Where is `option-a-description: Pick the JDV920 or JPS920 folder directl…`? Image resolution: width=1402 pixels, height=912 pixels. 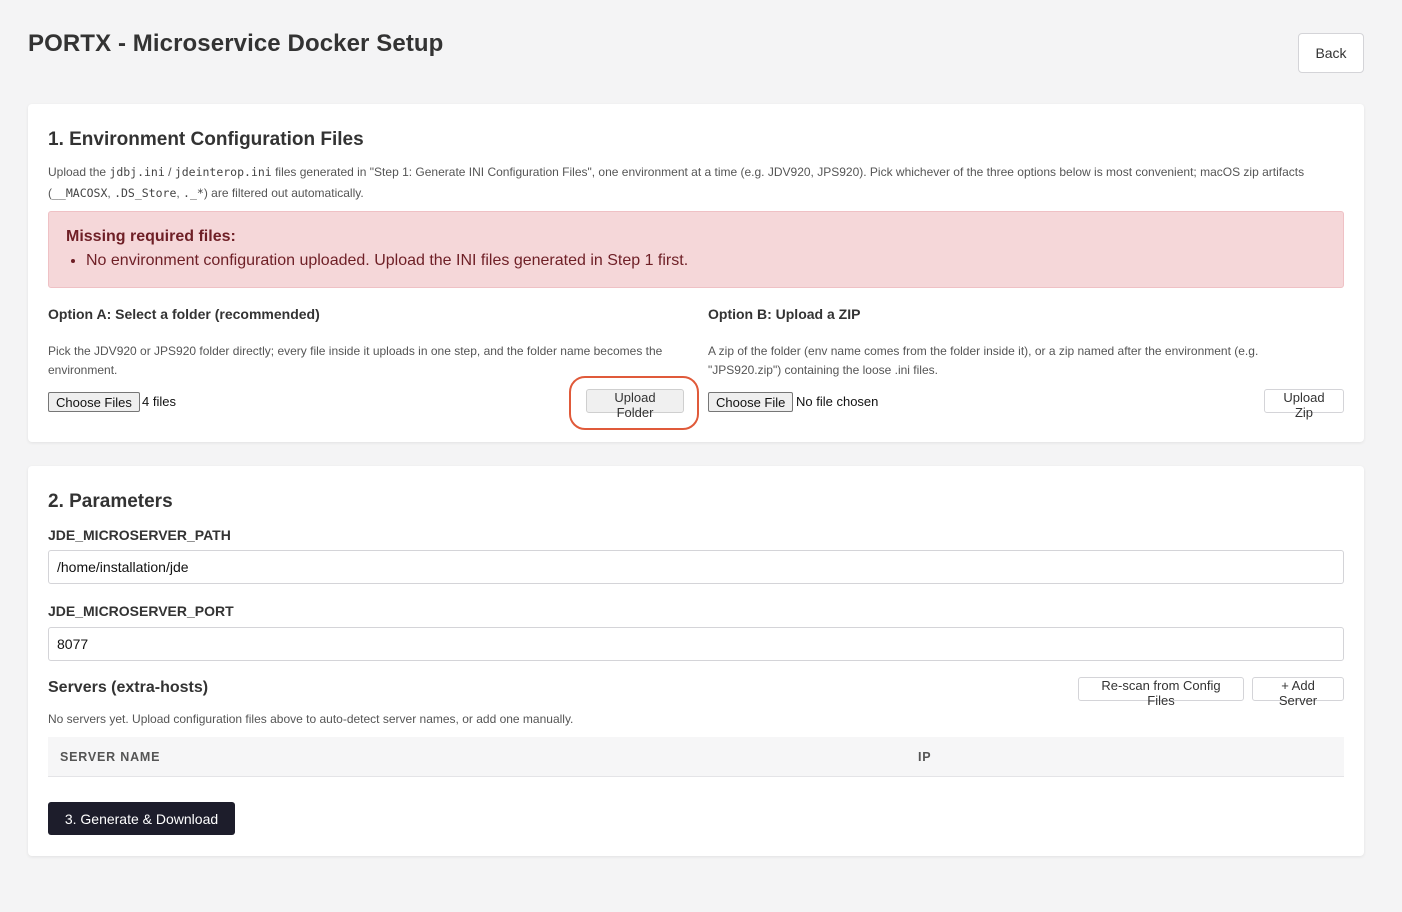 option-a-description: Pick the JDV920 or JPS920 folder directl… is located at coordinates (355, 360).